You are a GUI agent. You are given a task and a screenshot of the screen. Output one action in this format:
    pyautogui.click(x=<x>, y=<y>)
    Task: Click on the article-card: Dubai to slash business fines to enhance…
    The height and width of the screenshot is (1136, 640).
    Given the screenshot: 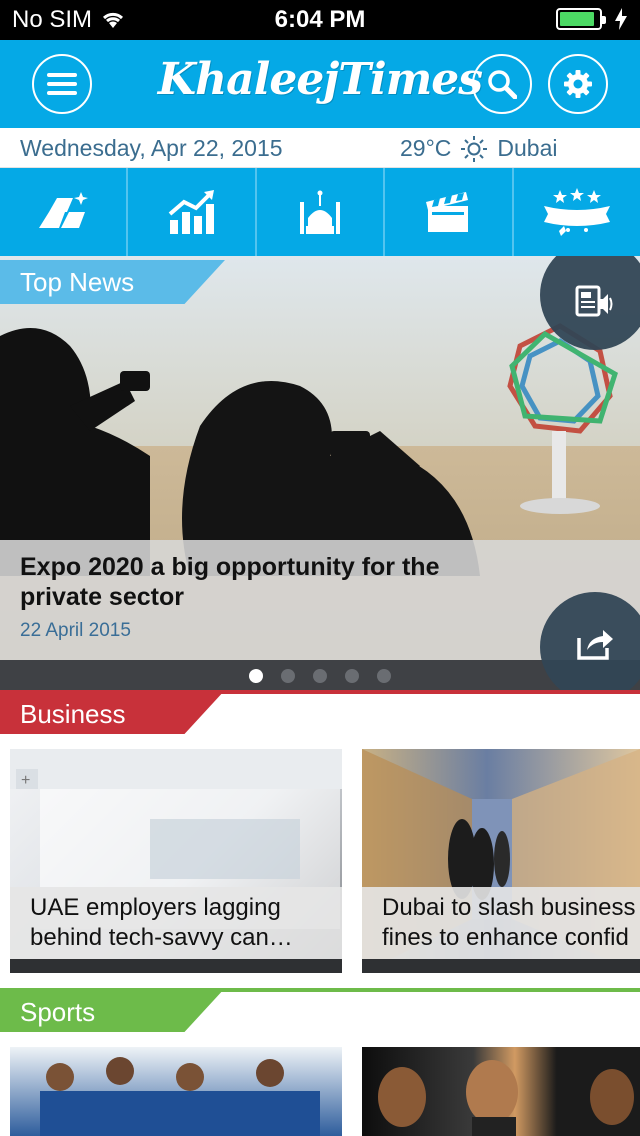 What is the action you would take?
    pyautogui.click(x=501, y=861)
    